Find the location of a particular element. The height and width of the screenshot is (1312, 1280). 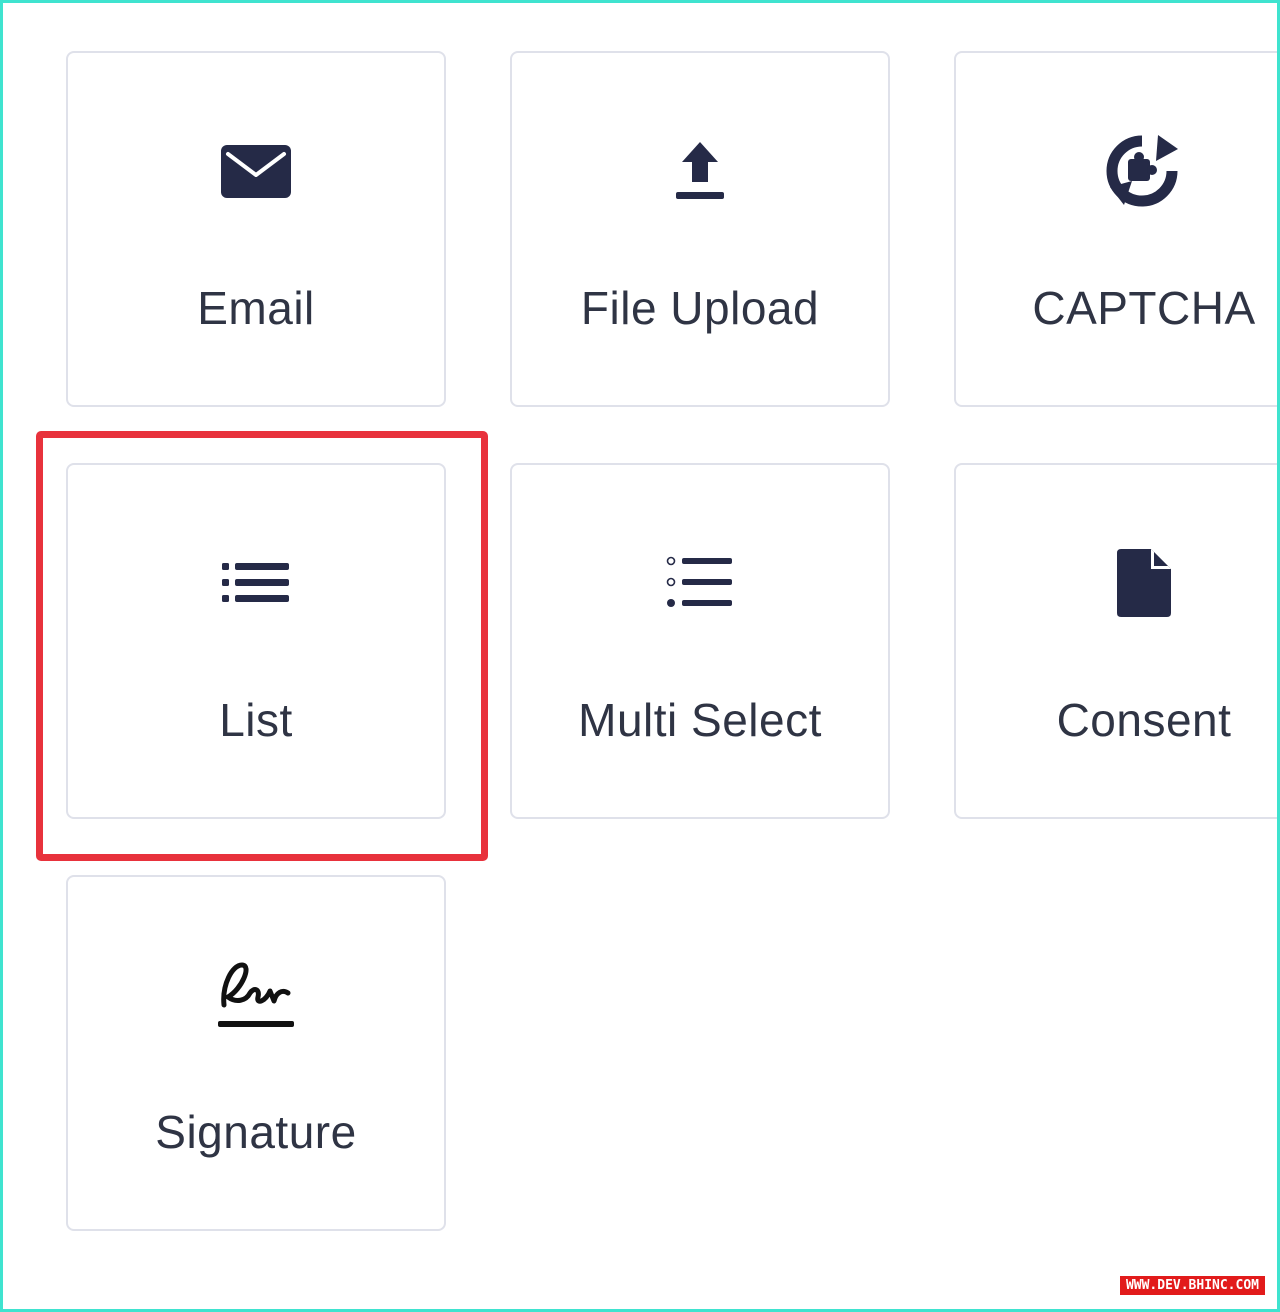

list-icon is located at coordinates (256, 583).